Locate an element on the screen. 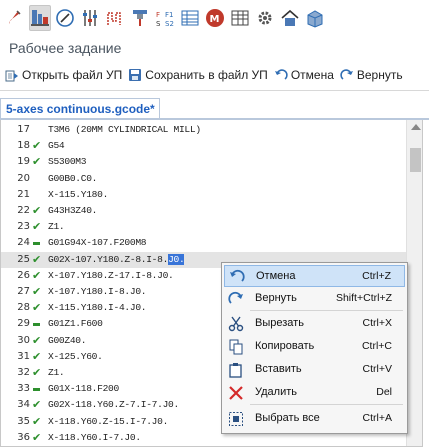 The width and height of the screenshot is (429, 447). sliders-icon is located at coordinates (90, 18).